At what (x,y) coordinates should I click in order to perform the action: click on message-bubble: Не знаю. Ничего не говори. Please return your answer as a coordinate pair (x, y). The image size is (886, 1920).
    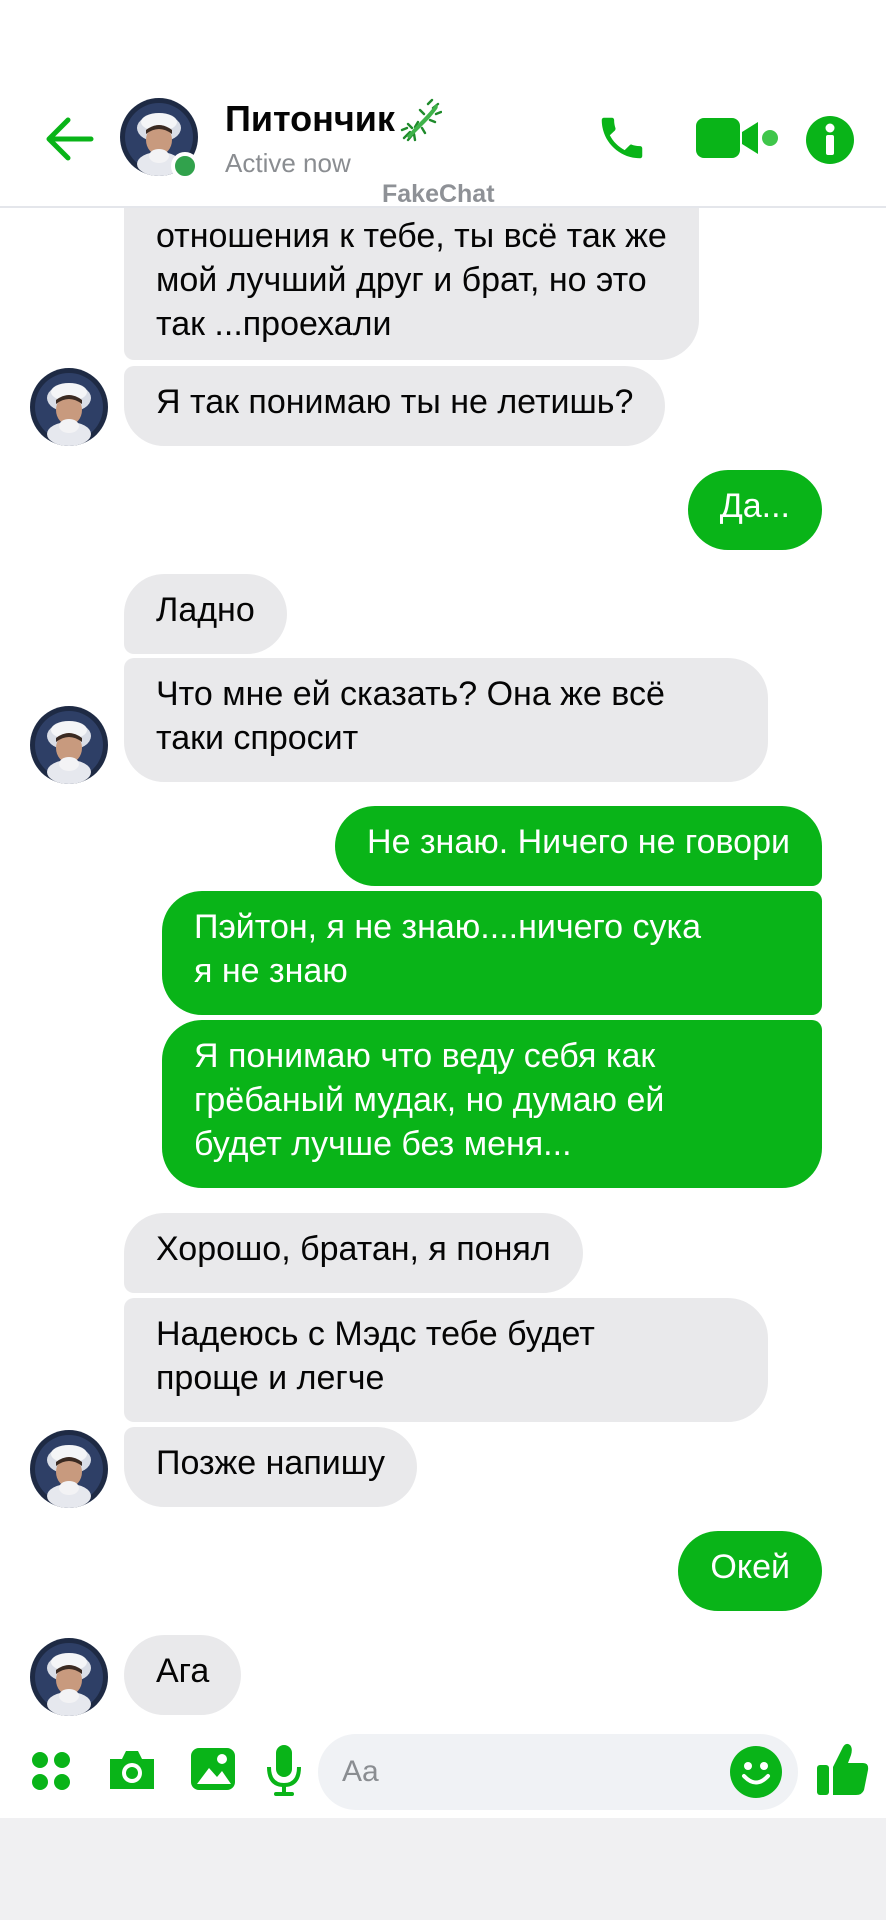
    Looking at the image, I should click on (578, 846).